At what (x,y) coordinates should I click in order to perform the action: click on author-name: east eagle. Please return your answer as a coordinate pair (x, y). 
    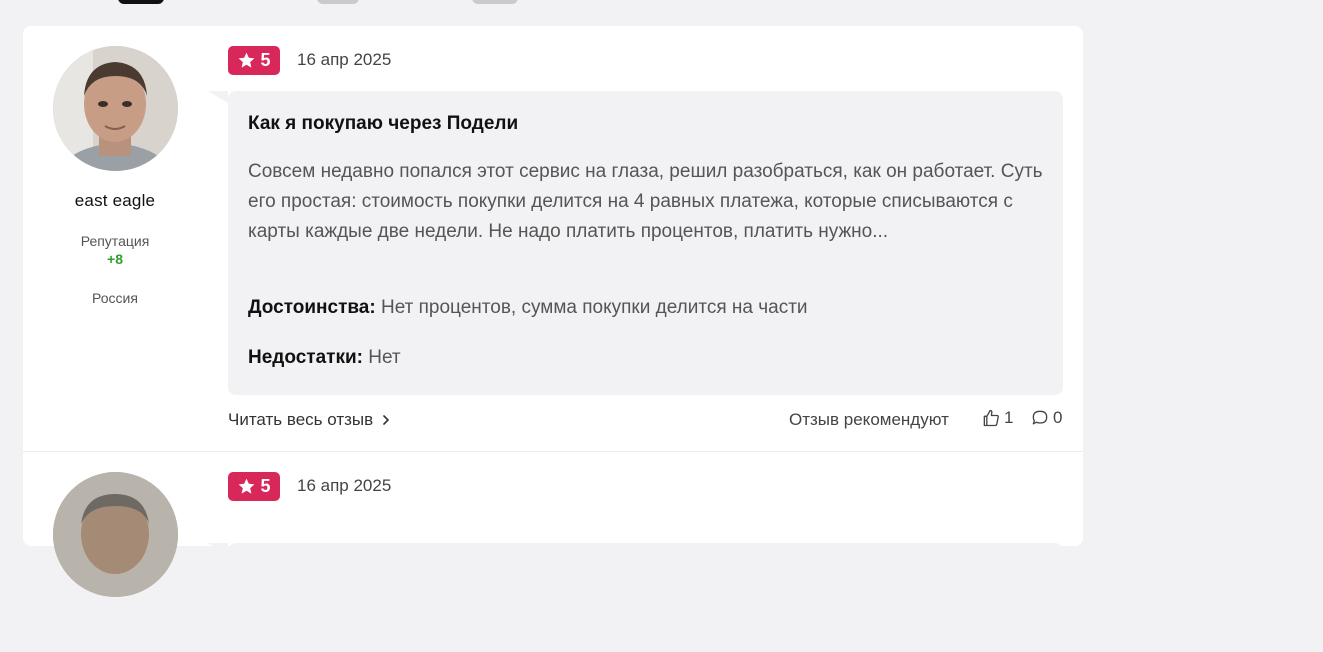
    Looking at the image, I should click on (115, 201).